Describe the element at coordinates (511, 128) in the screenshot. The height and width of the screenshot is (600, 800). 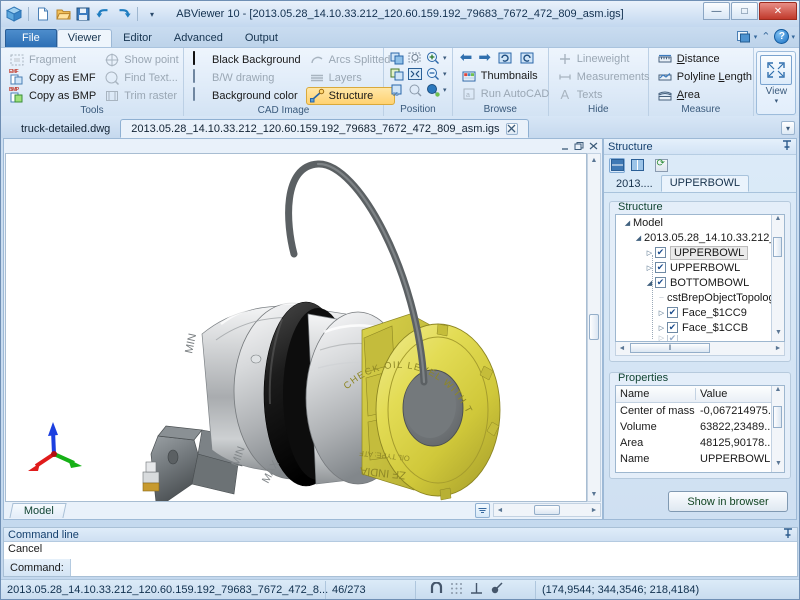
I see `doc-tab-close-icon` at that location.